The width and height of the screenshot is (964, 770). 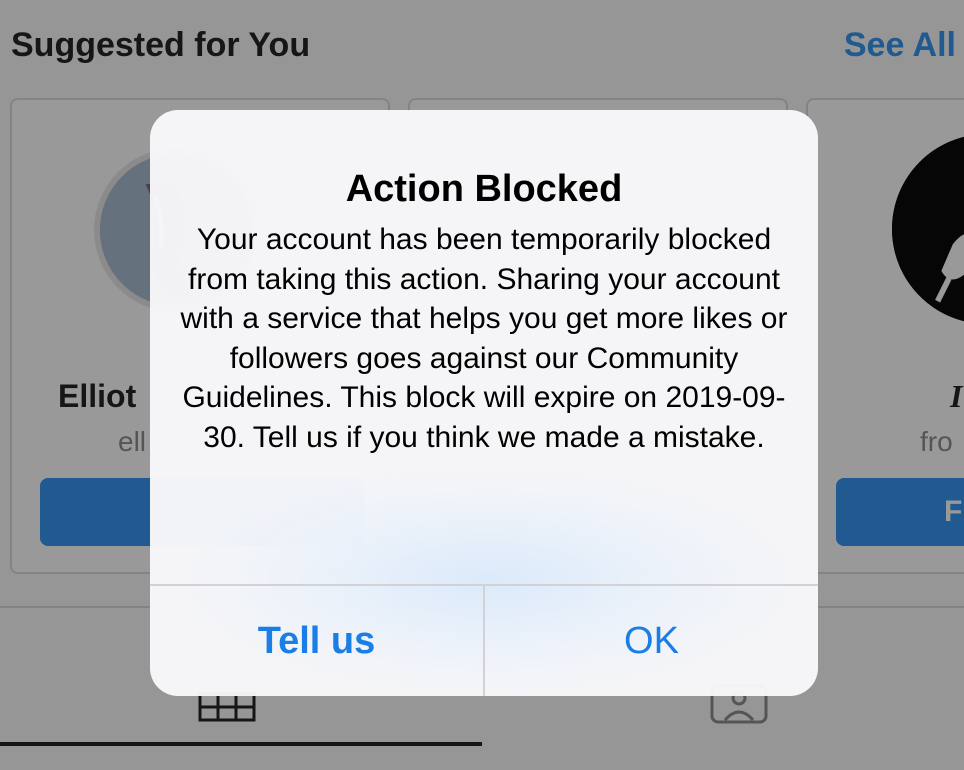 I want to click on ok-button: OK, so click(x=651, y=641).